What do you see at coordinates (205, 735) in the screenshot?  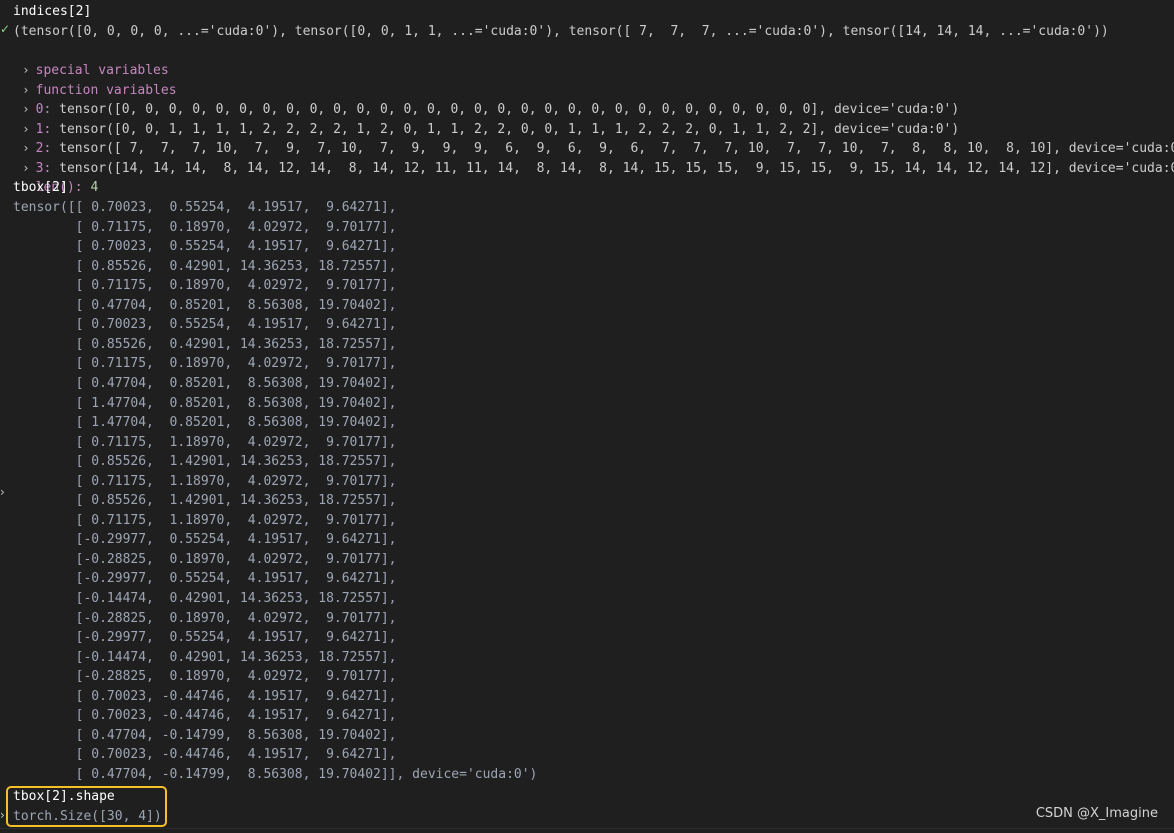 I see `tensor-row: [ 0.47704, -0.14799, 8.56308, 19.70402],` at bounding box center [205, 735].